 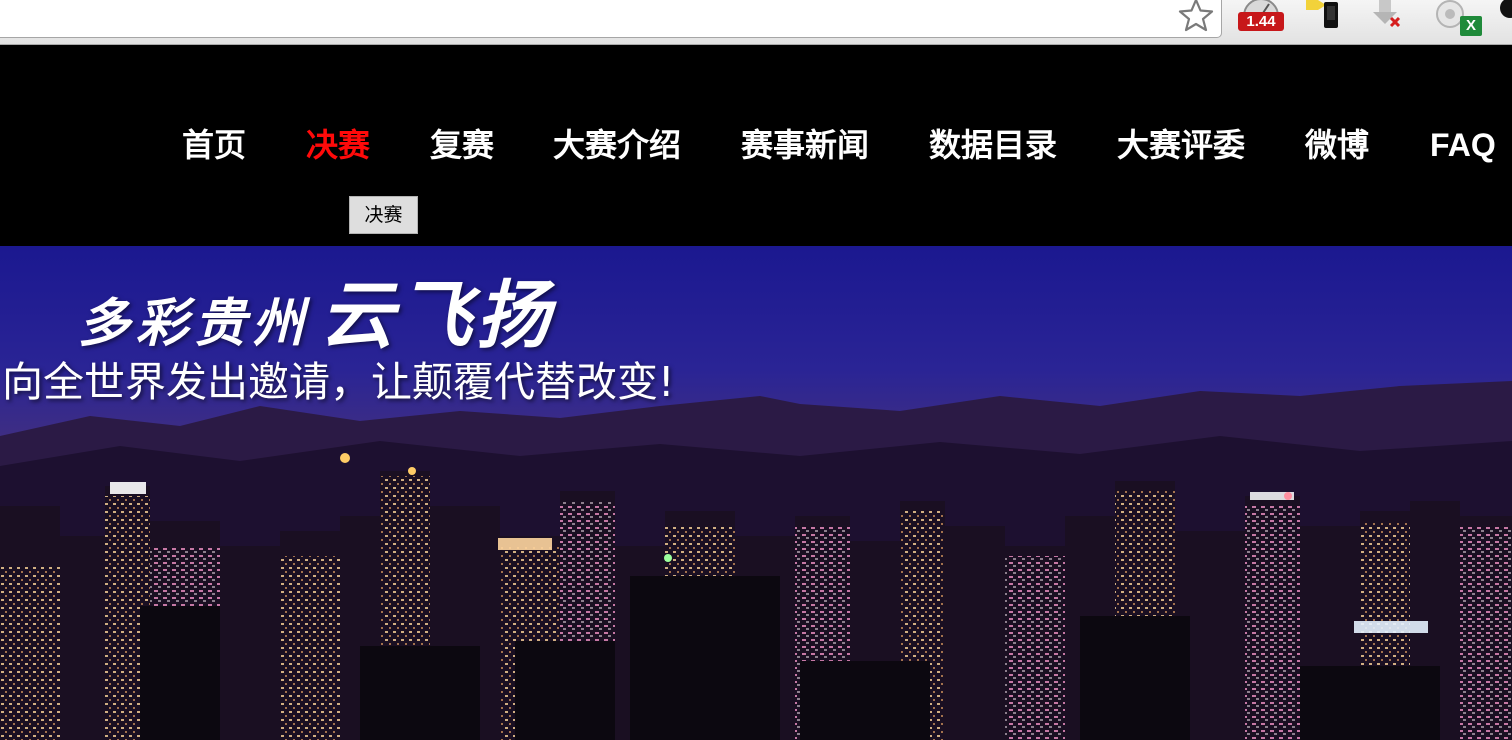 What do you see at coordinates (338, 145) in the screenshot?
I see `nav-item-finals: 决赛` at bounding box center [338, 145].